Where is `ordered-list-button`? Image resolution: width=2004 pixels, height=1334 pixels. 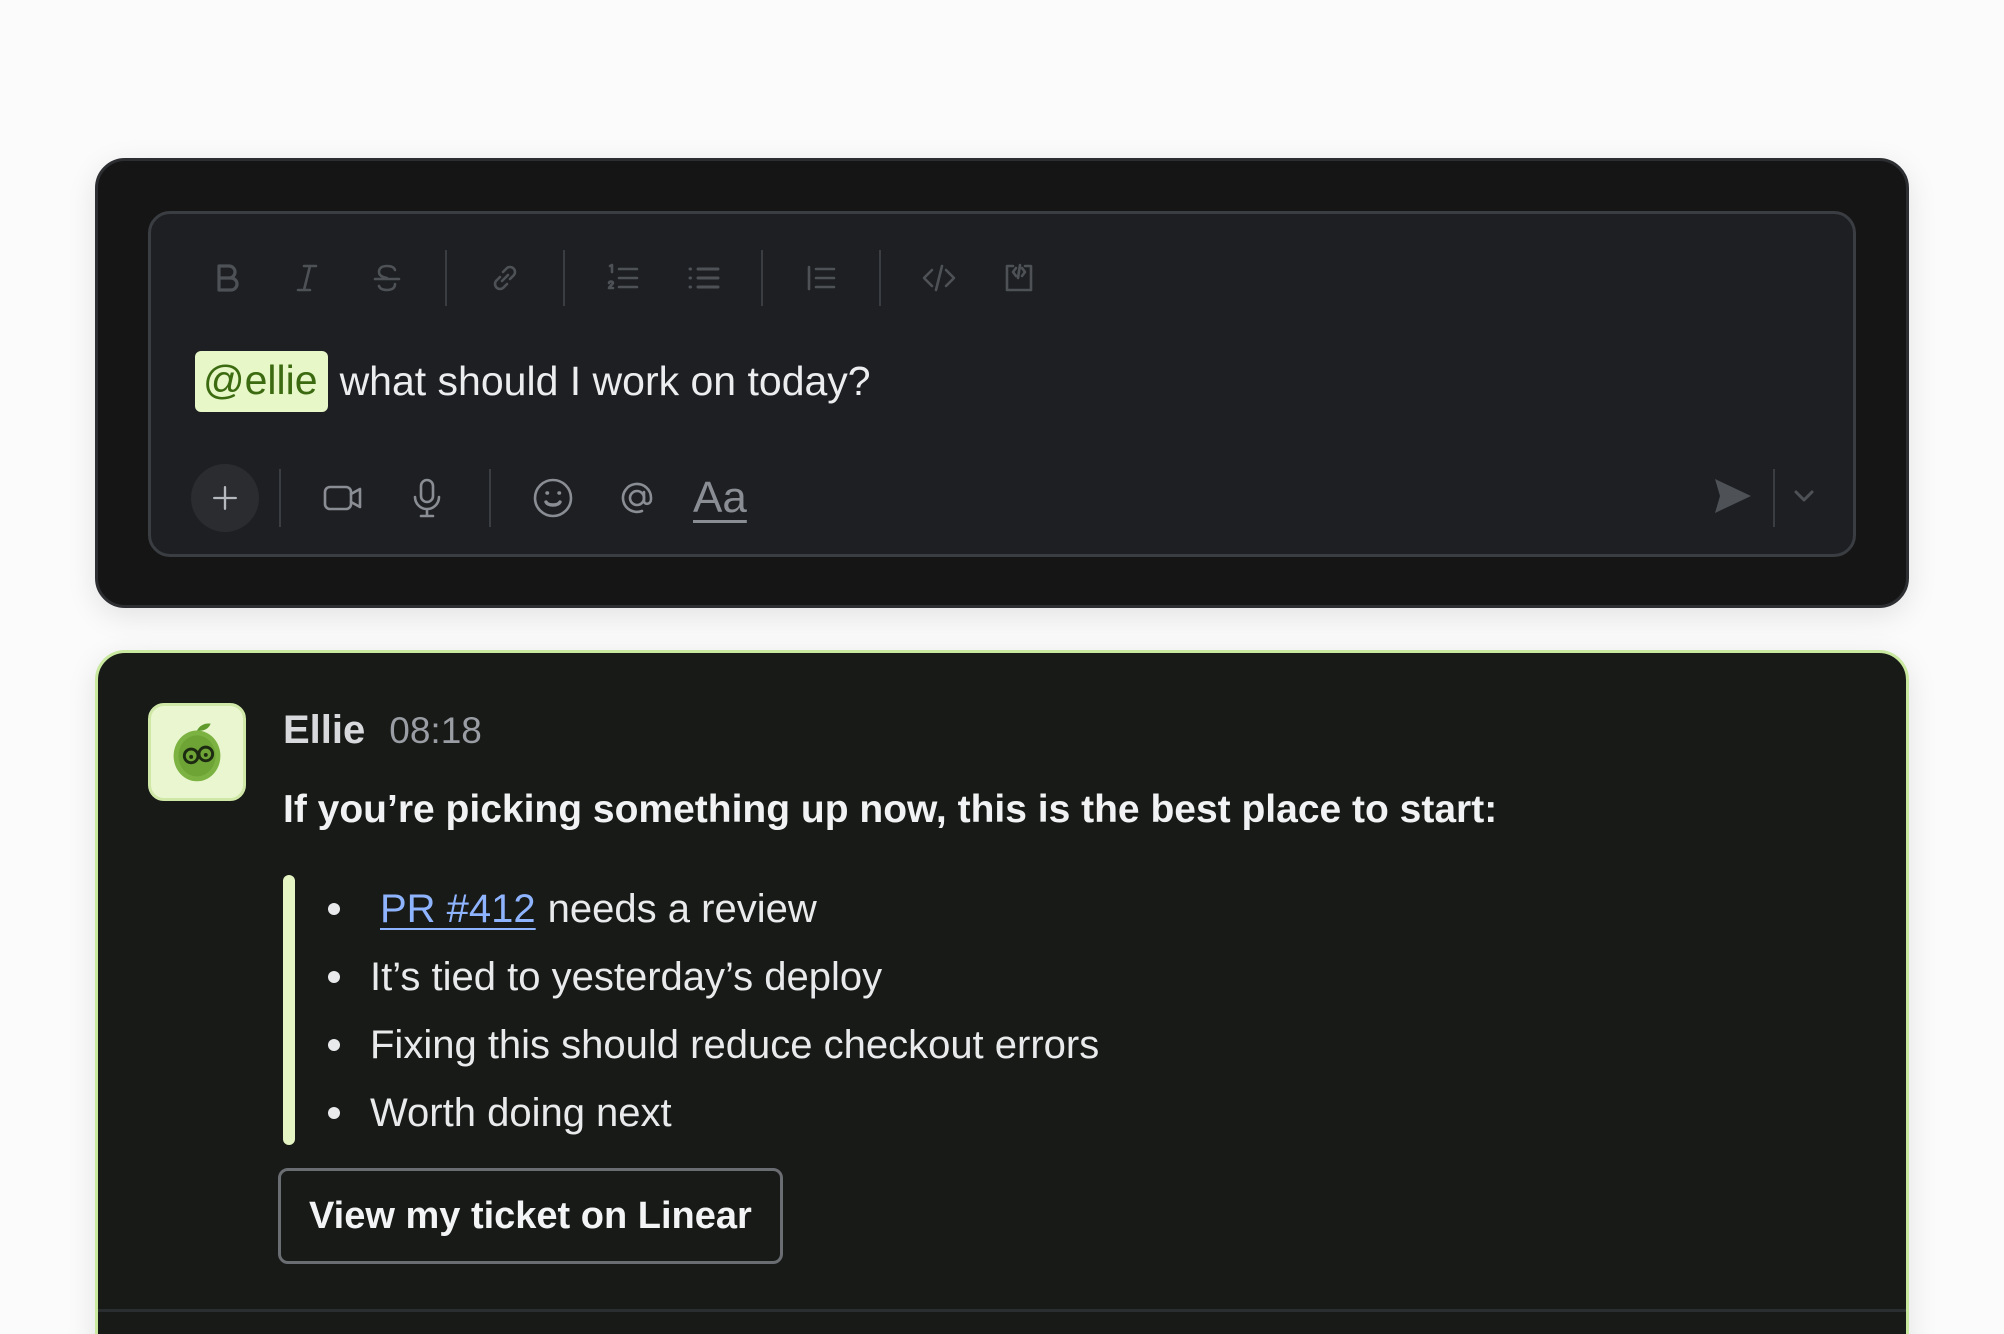
ordered-list-button is located at coordinates (623, 278).